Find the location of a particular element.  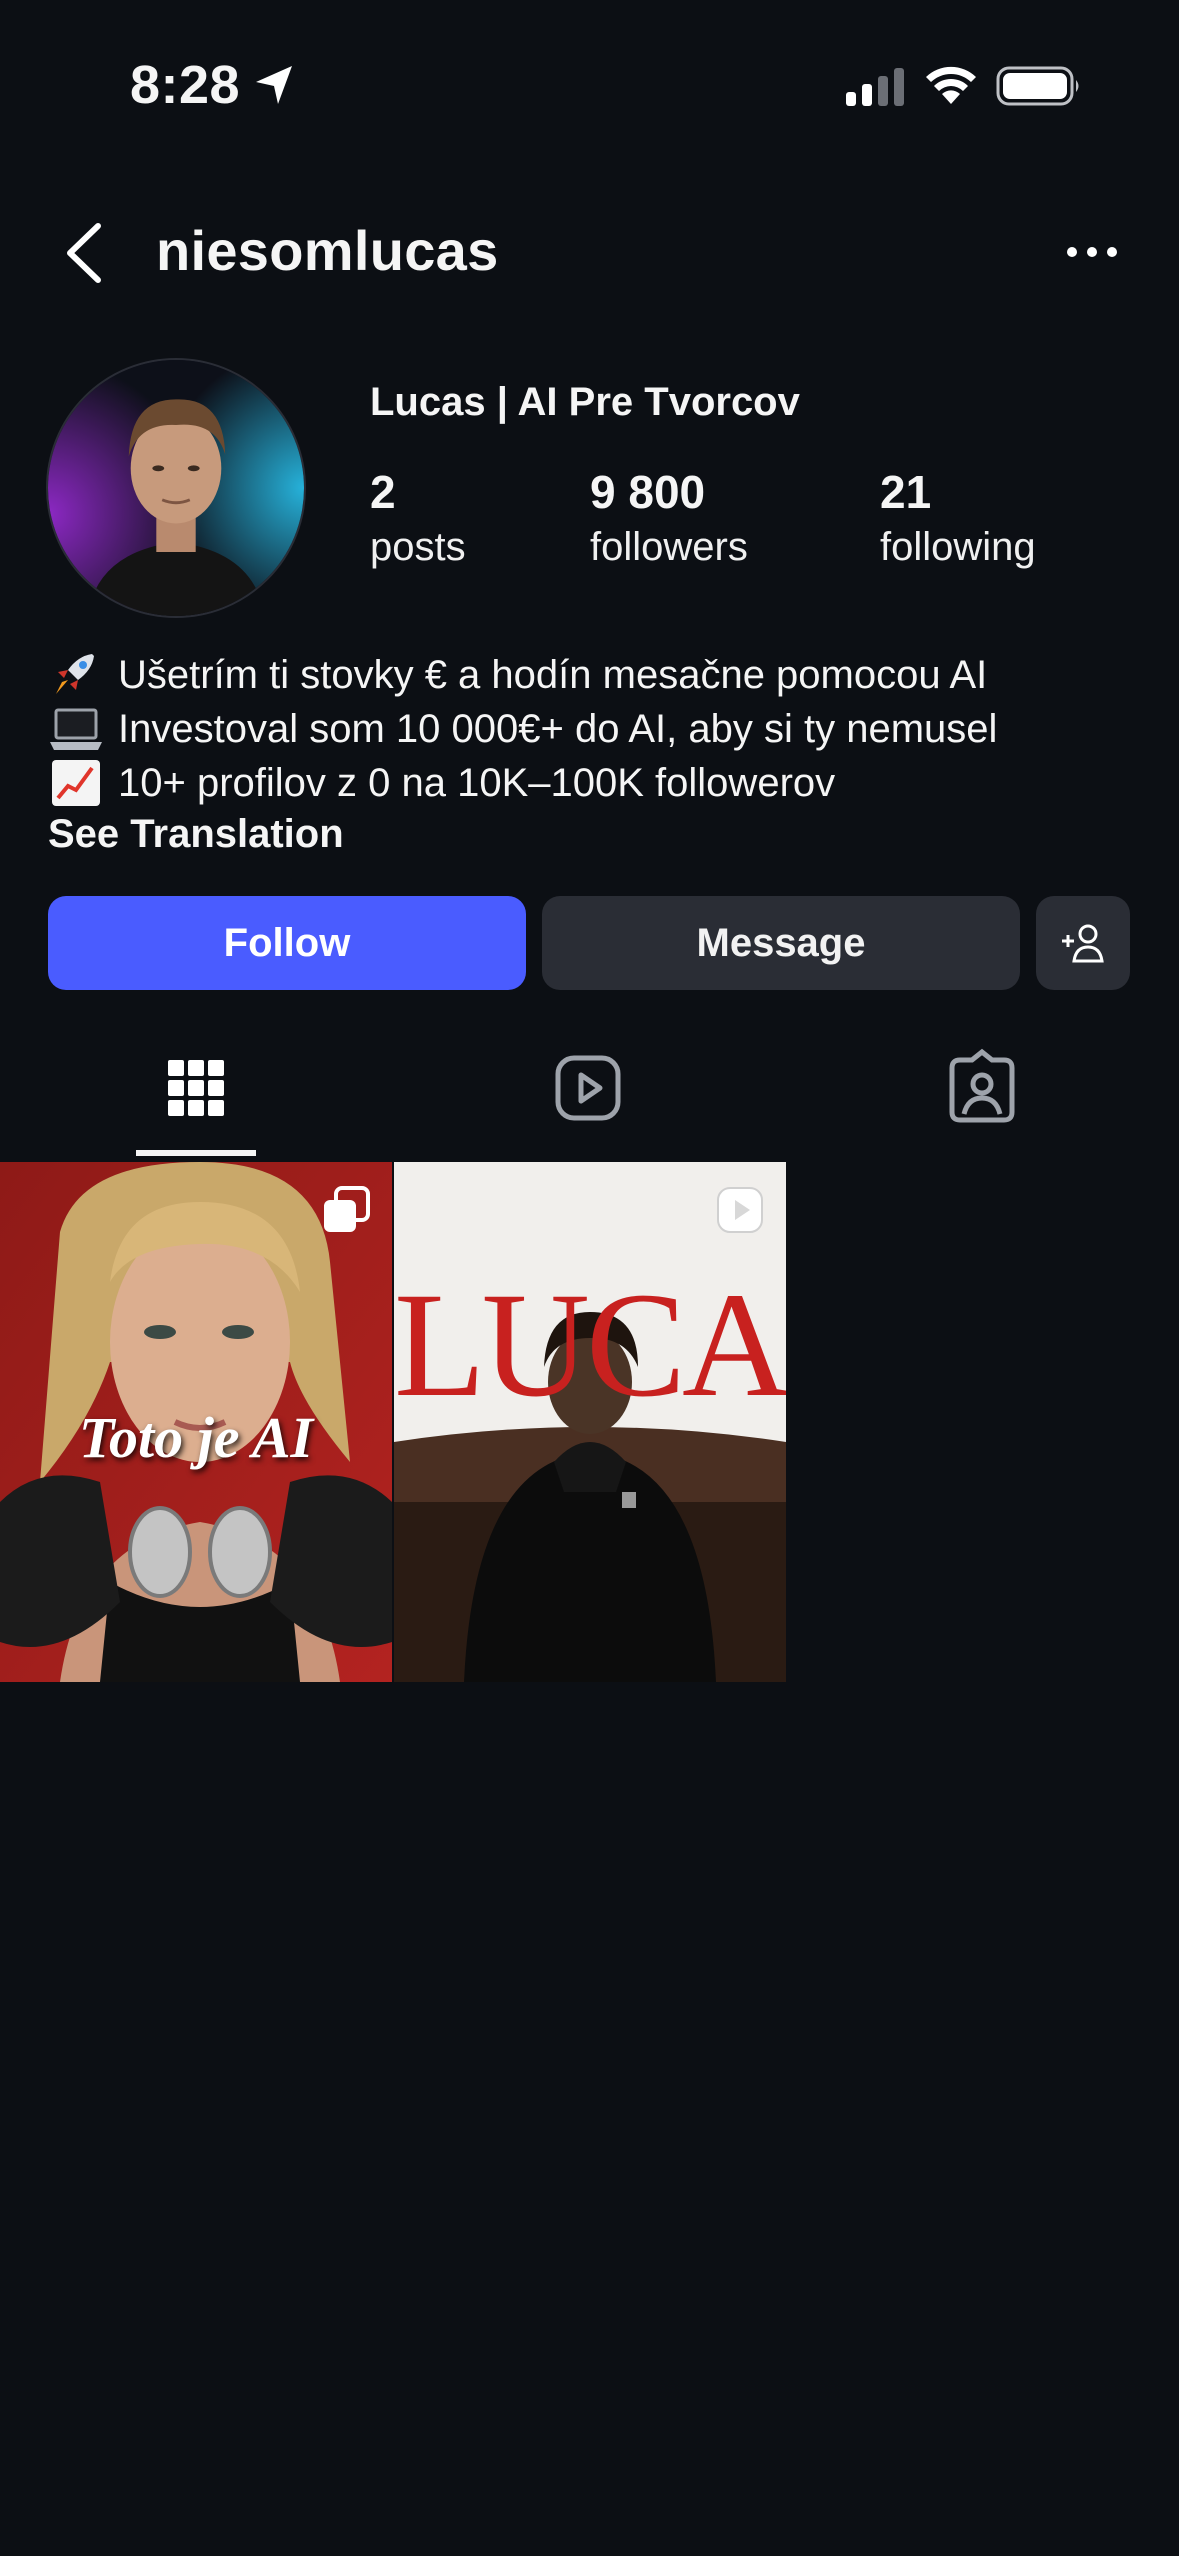

posts-label: posts is located at coordinates (418, 547).